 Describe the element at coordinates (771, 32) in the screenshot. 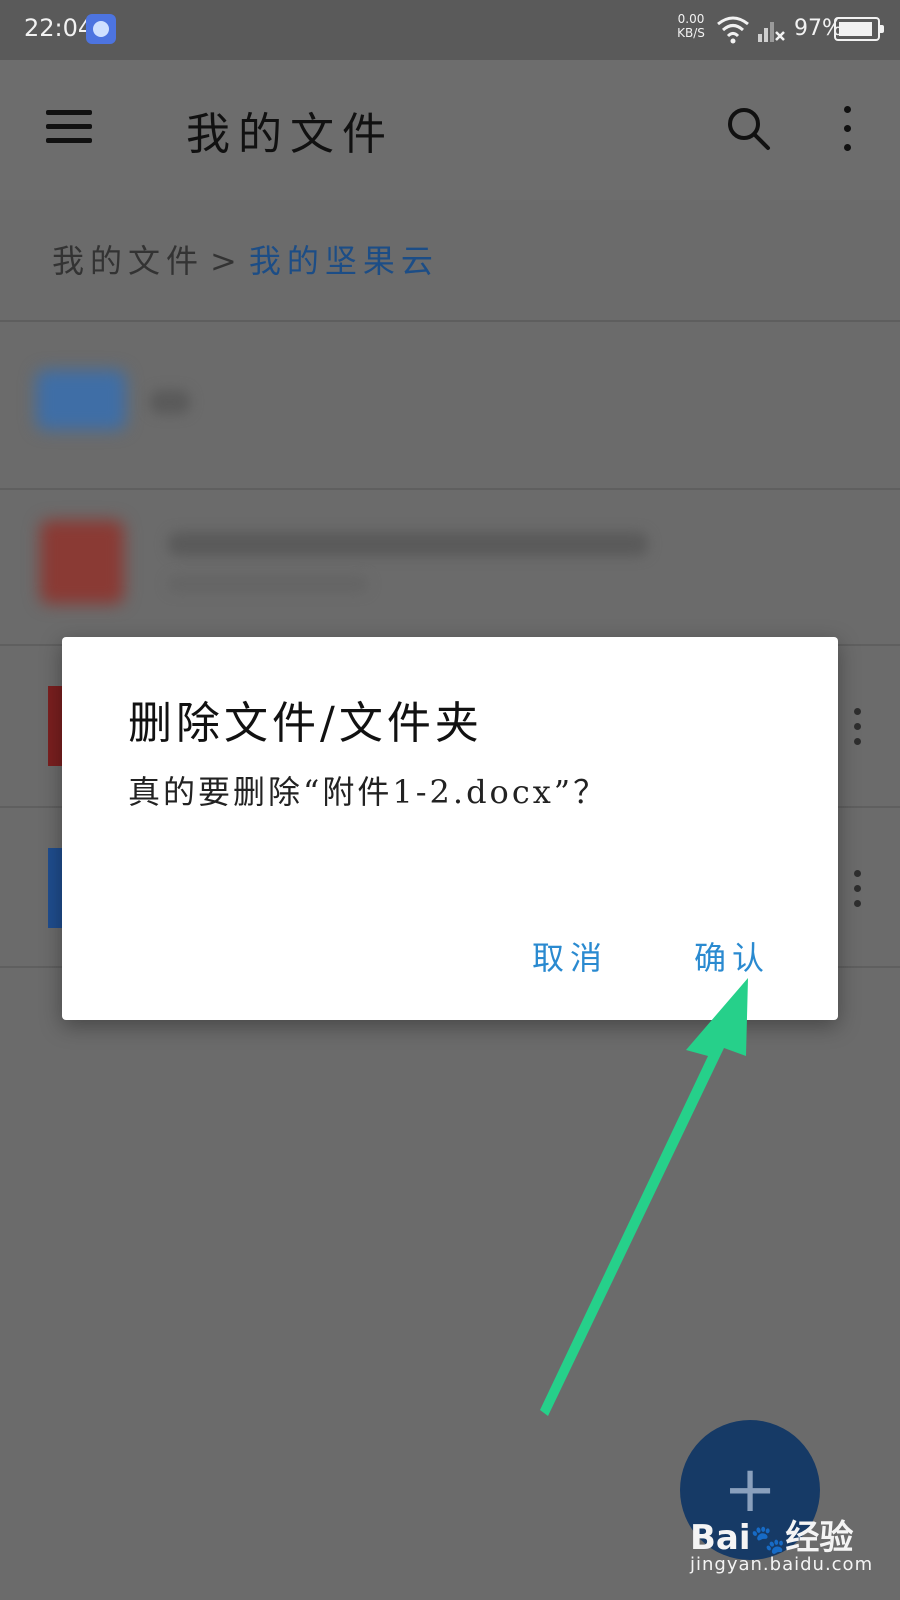

I see `signal-icon` at that location.